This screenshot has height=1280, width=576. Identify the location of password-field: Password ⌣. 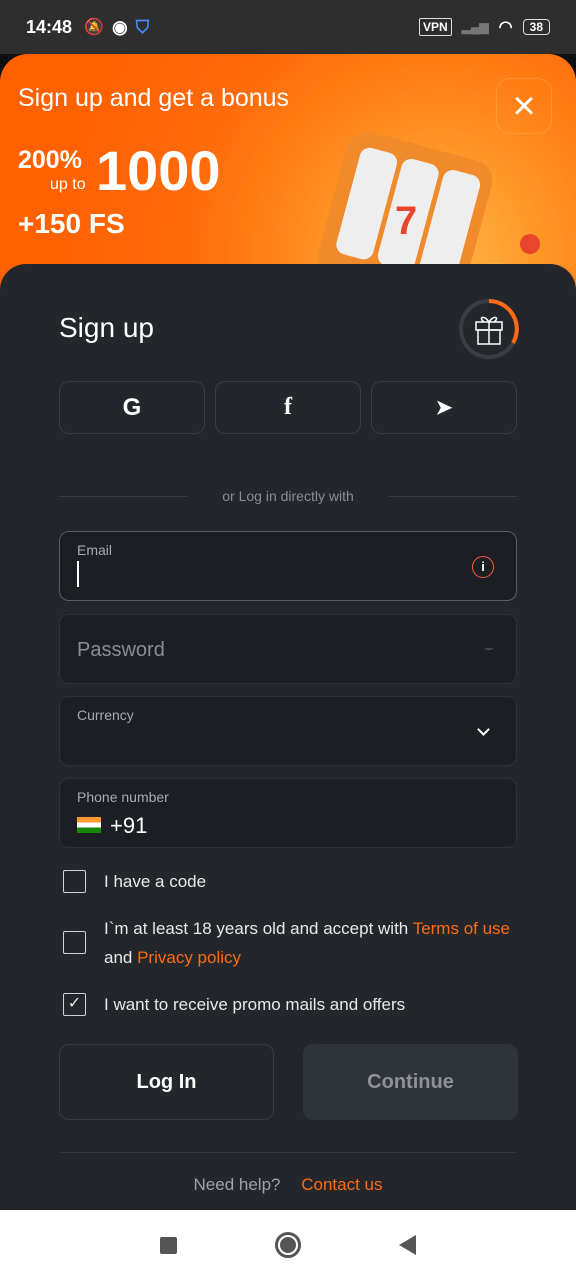
(288, 649).